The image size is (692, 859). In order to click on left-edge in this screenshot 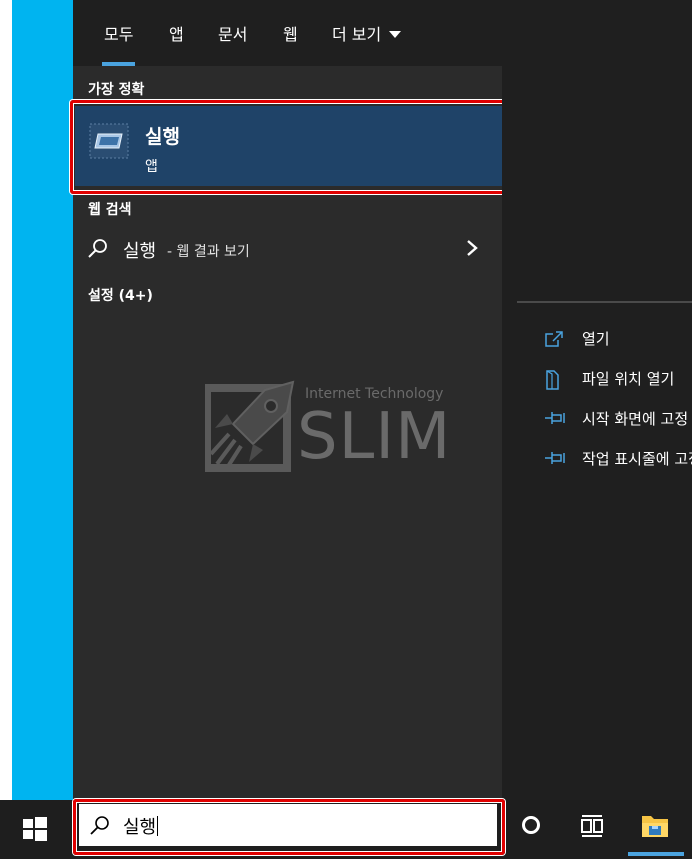, I will do `click(6, 400)`.